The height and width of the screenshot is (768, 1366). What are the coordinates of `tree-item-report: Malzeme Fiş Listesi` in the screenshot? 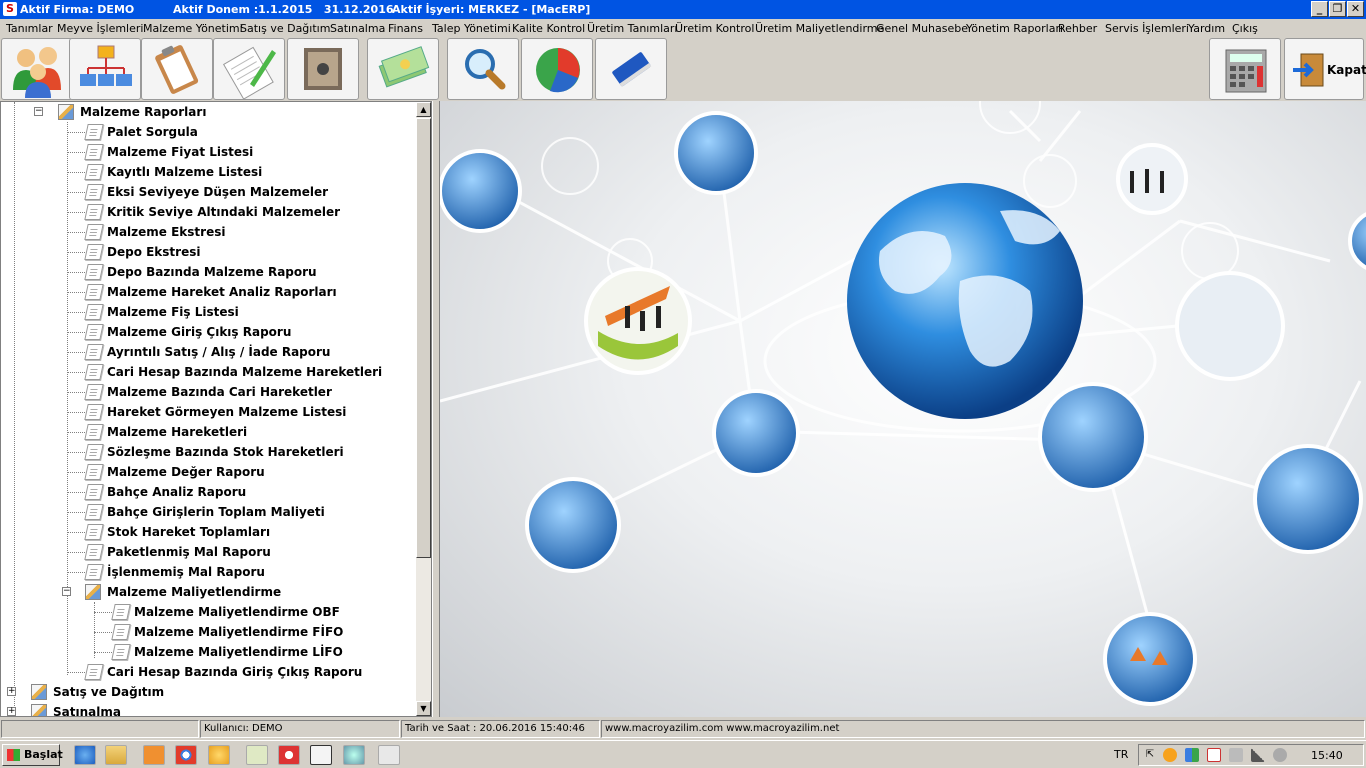 It's located at (216, 312).